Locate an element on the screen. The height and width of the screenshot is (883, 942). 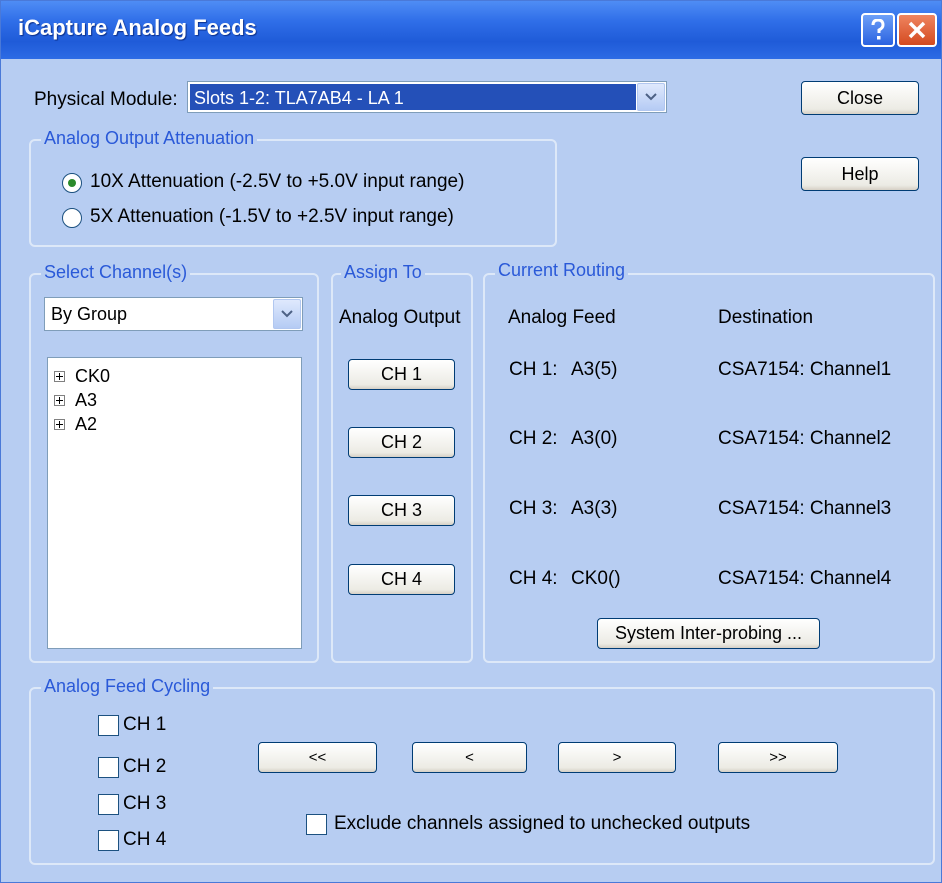
tree-item: CK0 is located at coordinates (82, 376).